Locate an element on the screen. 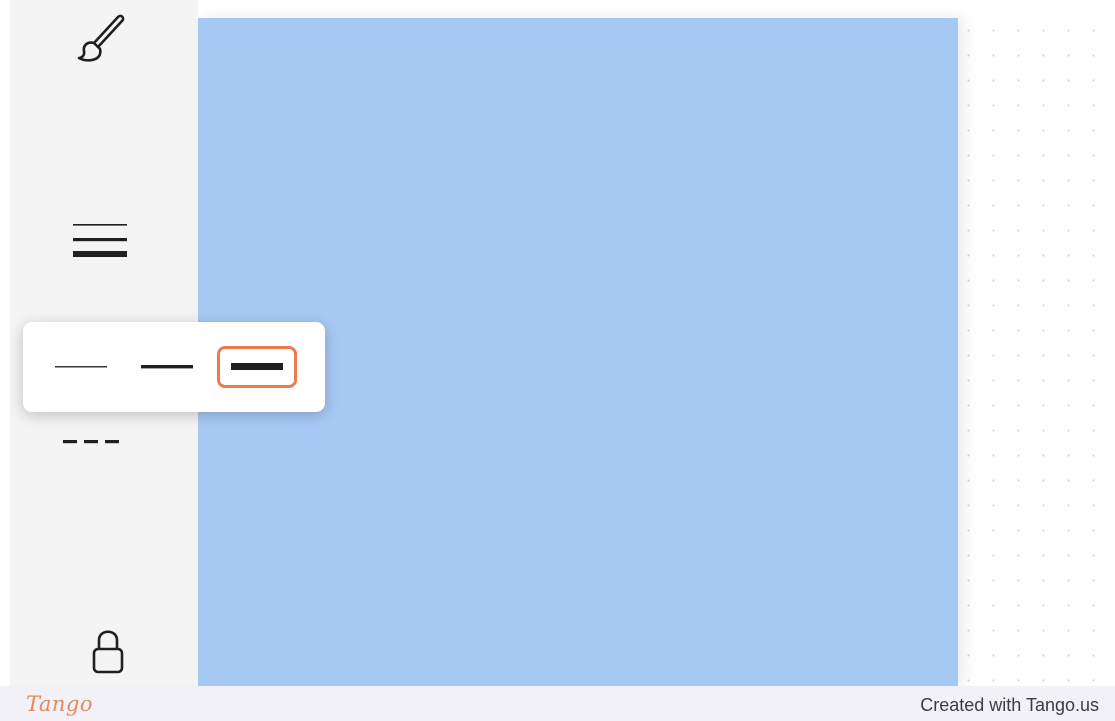  dashed-line-icon is located at coordinates (91, 442).